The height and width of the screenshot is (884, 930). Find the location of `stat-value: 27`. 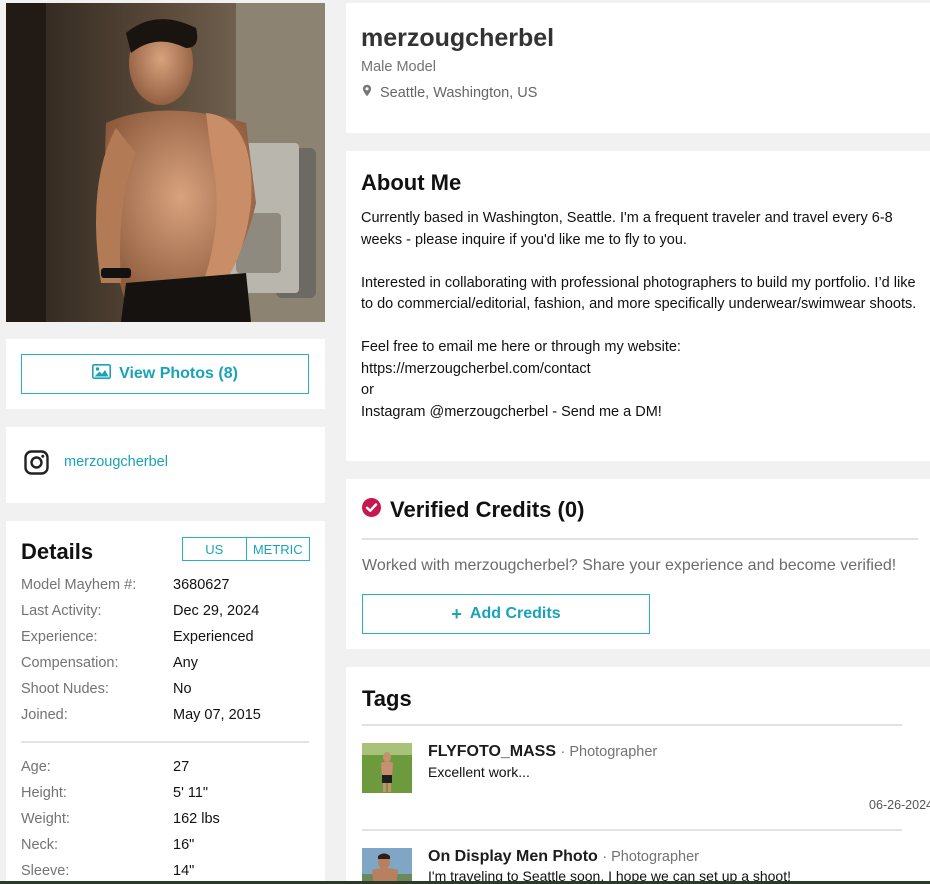

stat-value: 27 is located at coordinates (181, 767).